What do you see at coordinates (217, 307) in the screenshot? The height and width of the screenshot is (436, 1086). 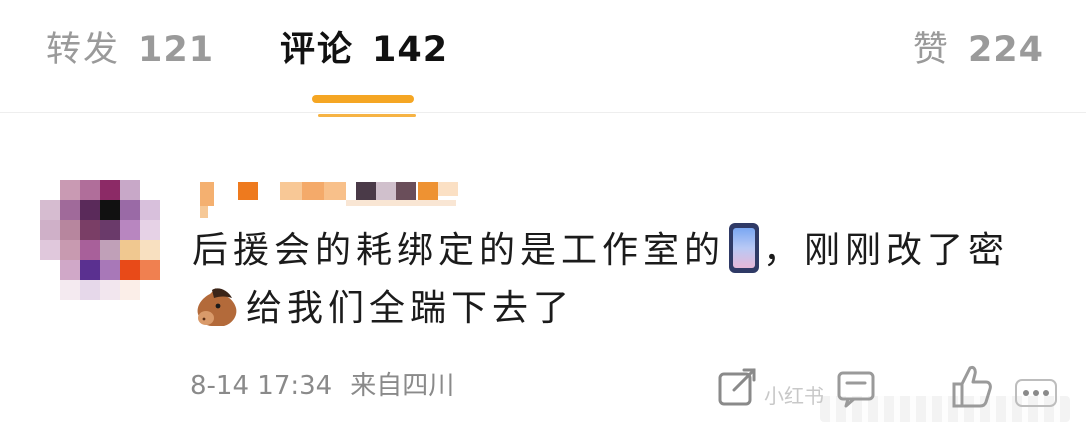 I see `horse-face-emoji-icon` at bounding box center [217, 307].